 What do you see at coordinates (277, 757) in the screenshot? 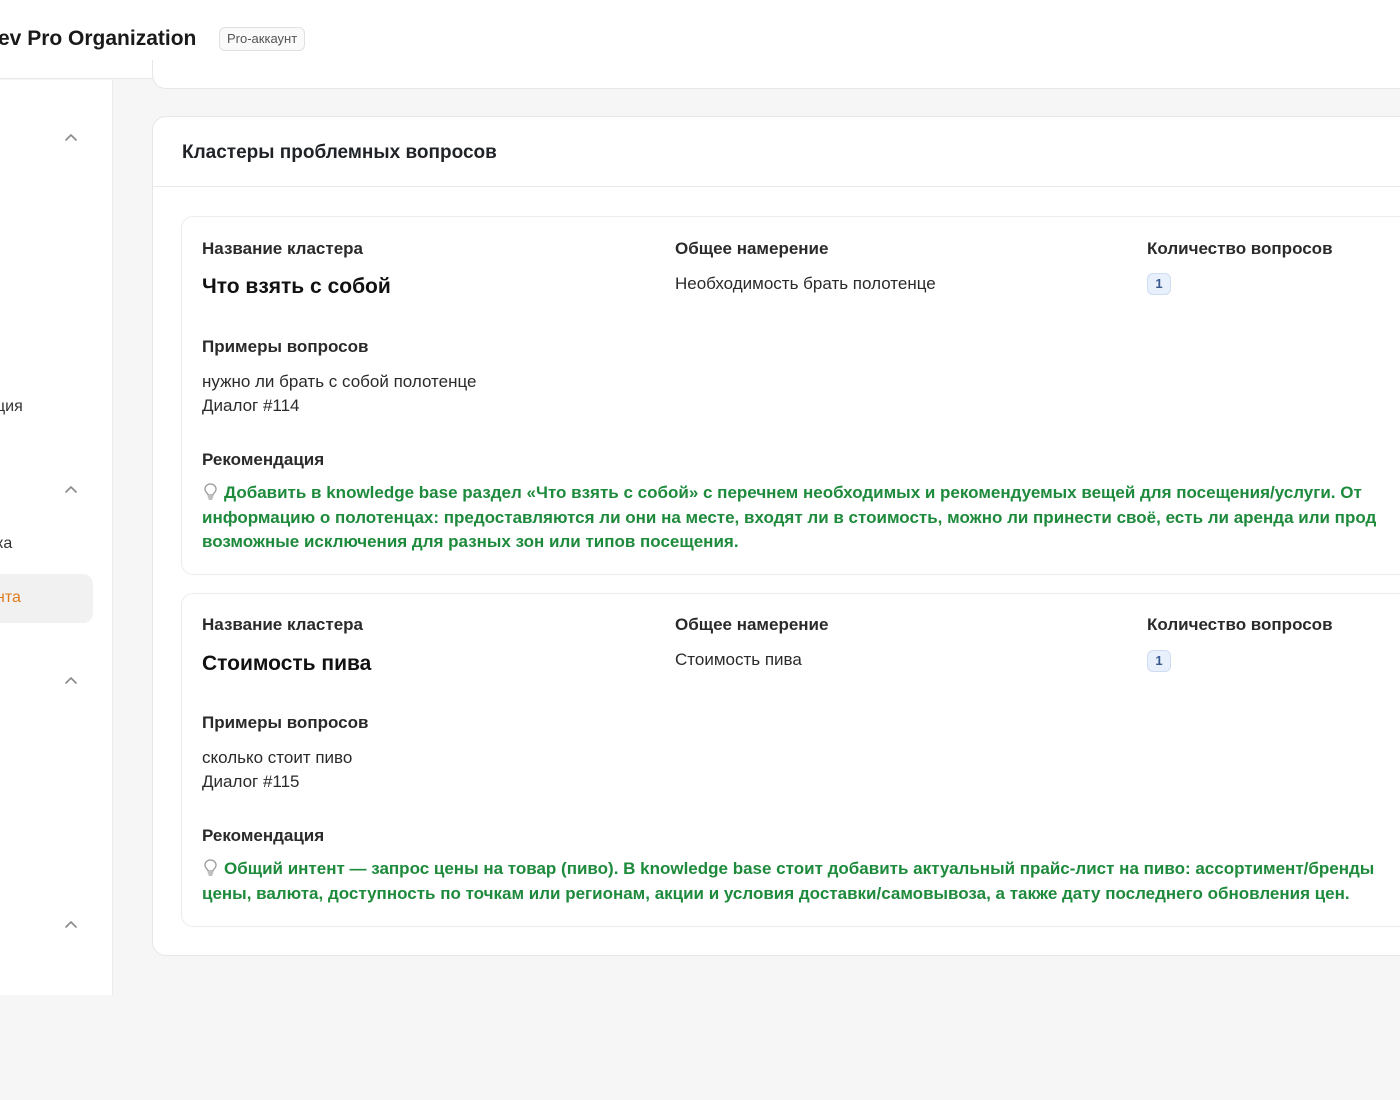
I see `example-question: сколько стоит пиво` at bounding box center [277, 757].